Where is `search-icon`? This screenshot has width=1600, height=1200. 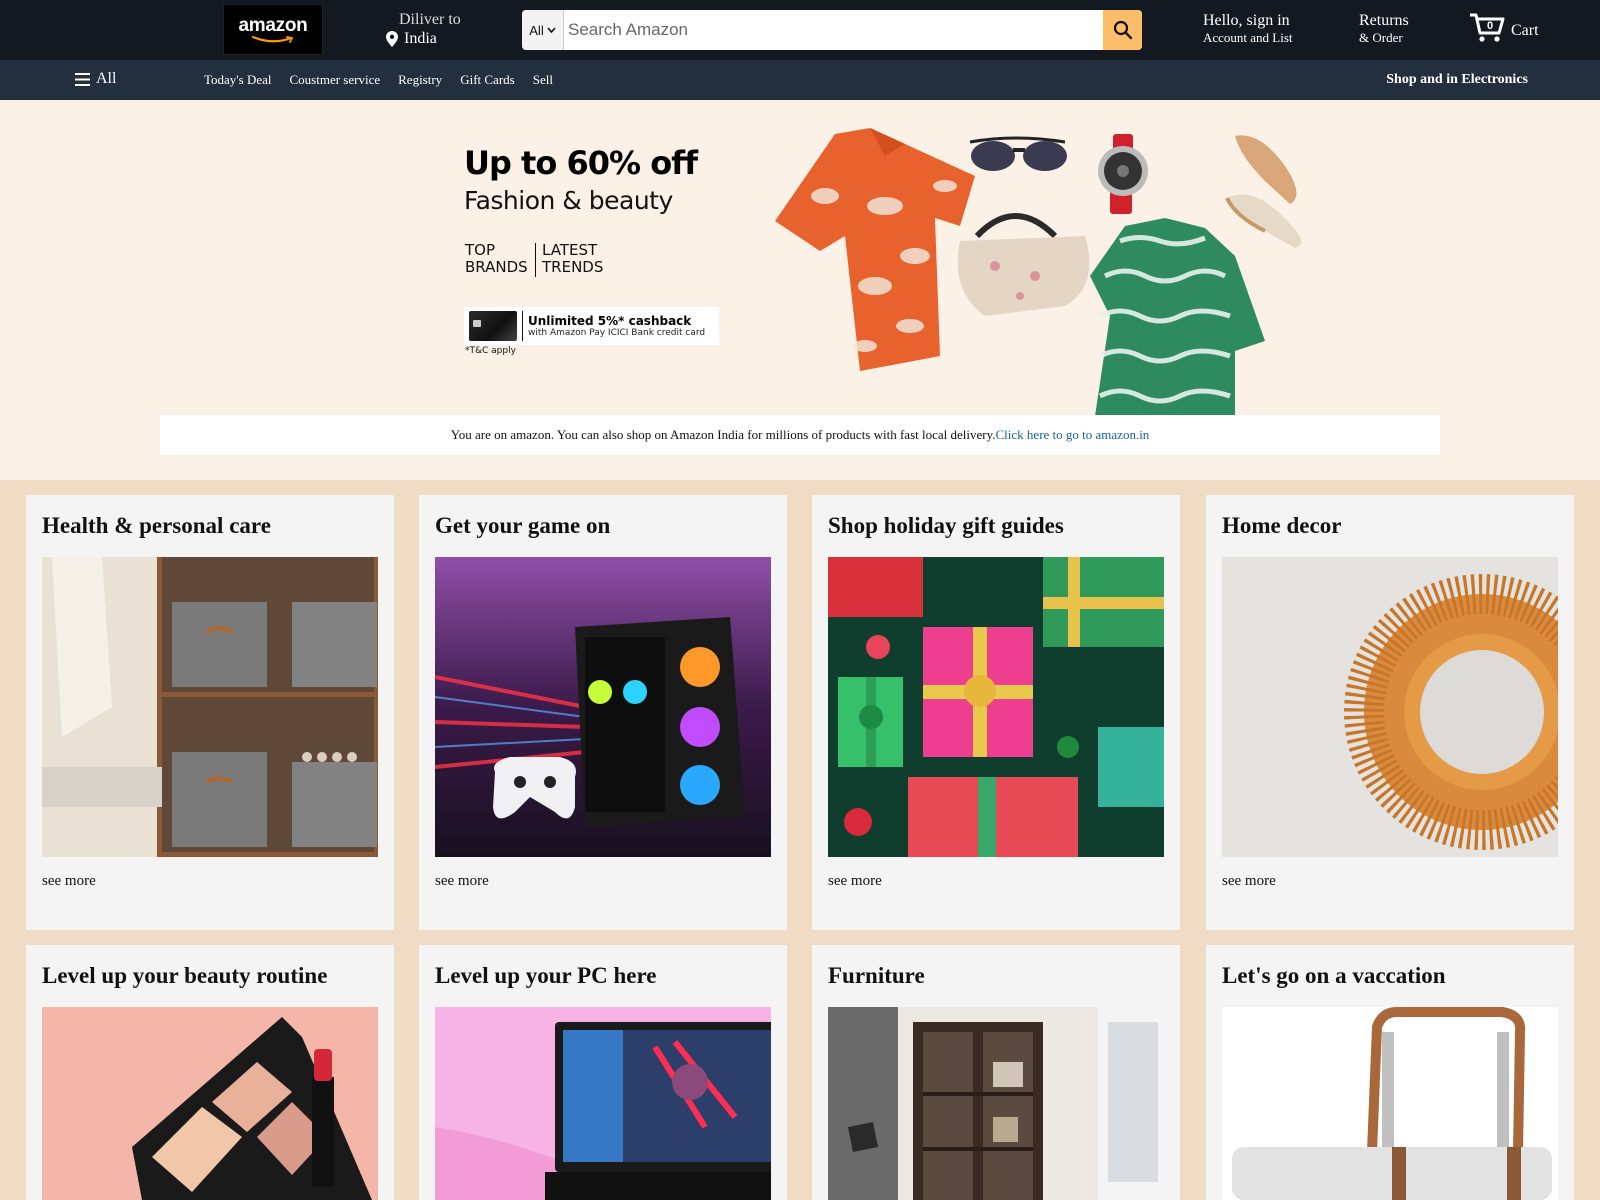 search-icon is located at coordinates (1122, 30).